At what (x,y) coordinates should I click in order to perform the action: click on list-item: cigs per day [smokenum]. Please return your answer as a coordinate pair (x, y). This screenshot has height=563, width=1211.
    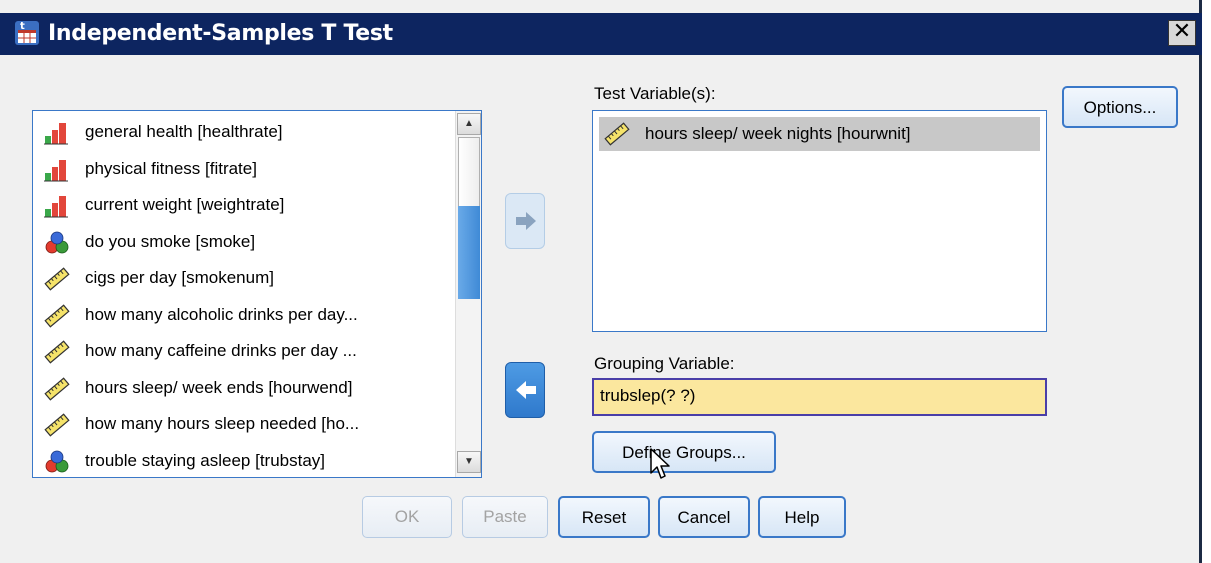
    Looking at the image, I should click on (243, 278).